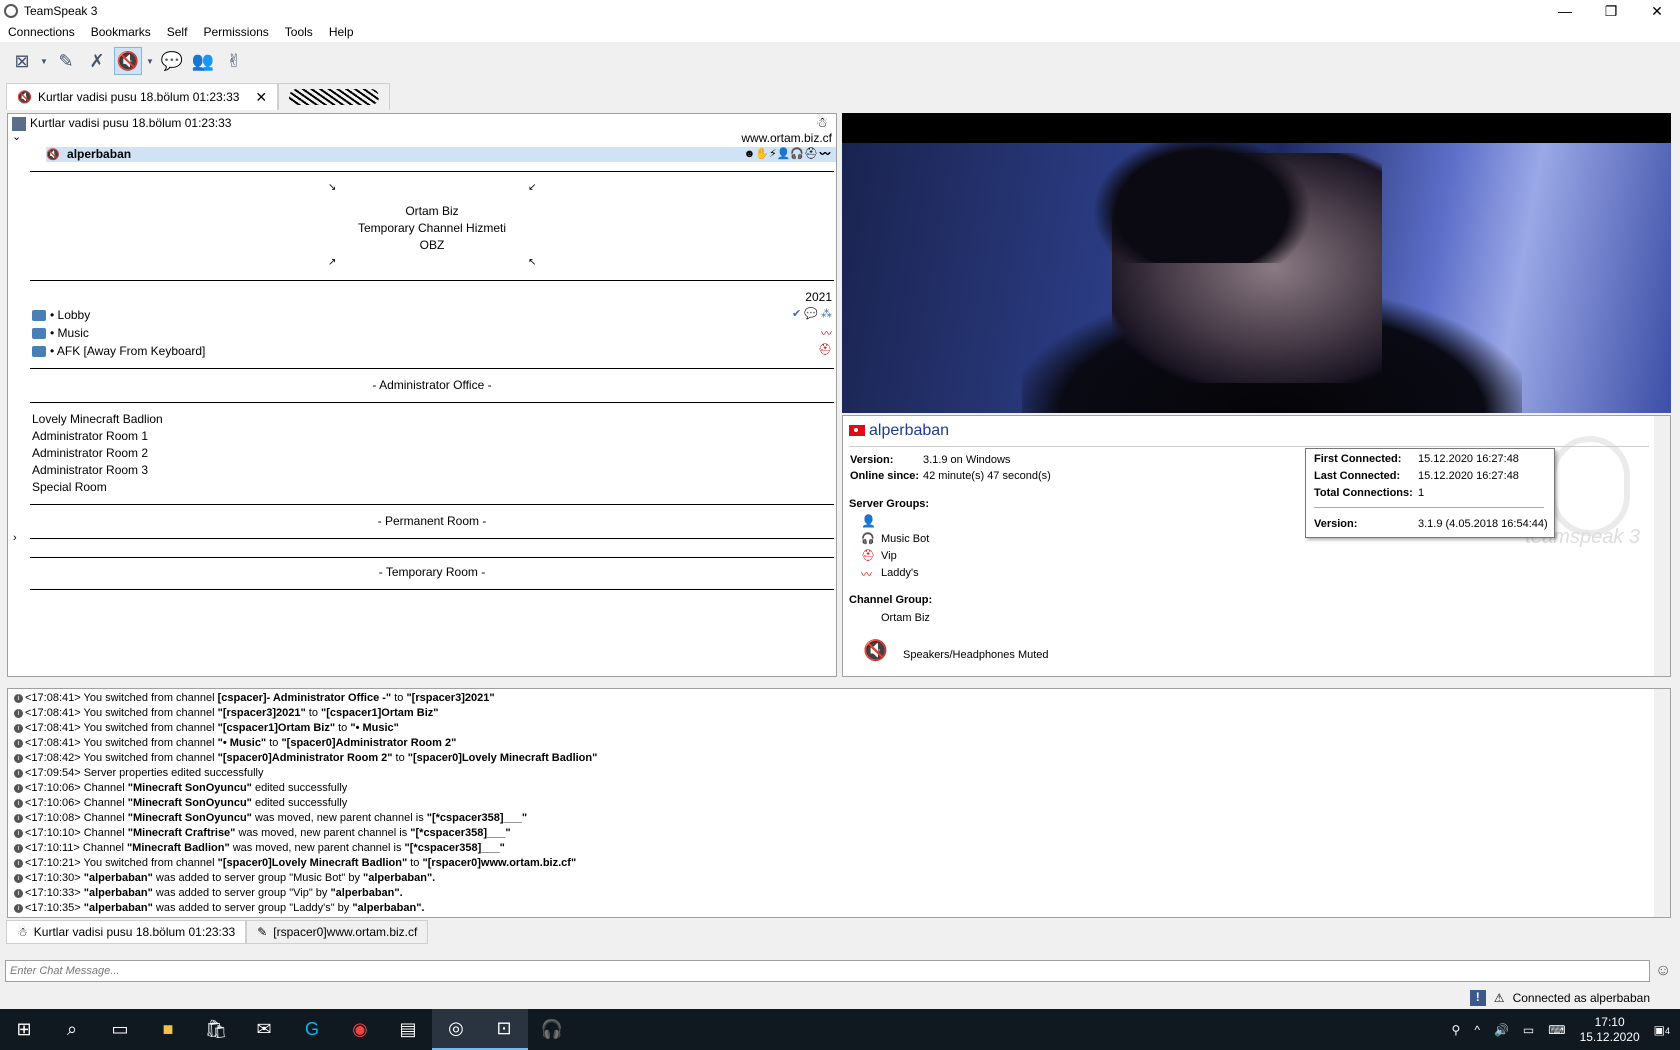 The width and height of the screenshot is (1680, 1050). I want to click on menu-tools: Tools, so click(299, 32).